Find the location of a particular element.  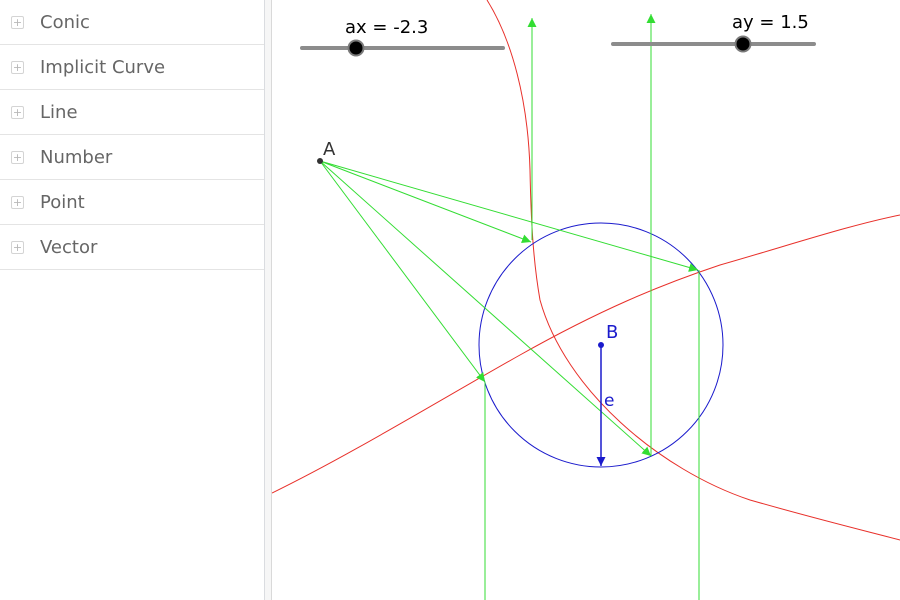

point-b is located at coordinates (601, 345).